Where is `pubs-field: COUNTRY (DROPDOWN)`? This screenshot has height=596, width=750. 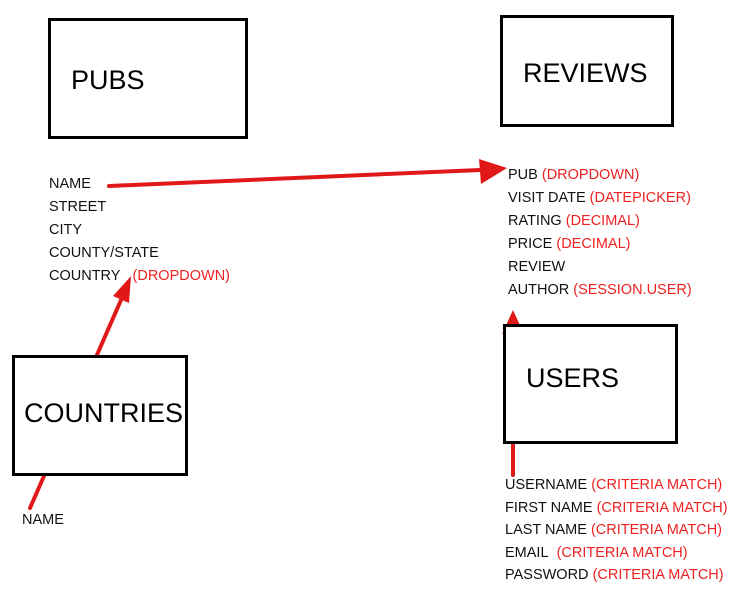 pubs-field: COUNTRY (DROPDOWN) is located at coordinates (139, 276).